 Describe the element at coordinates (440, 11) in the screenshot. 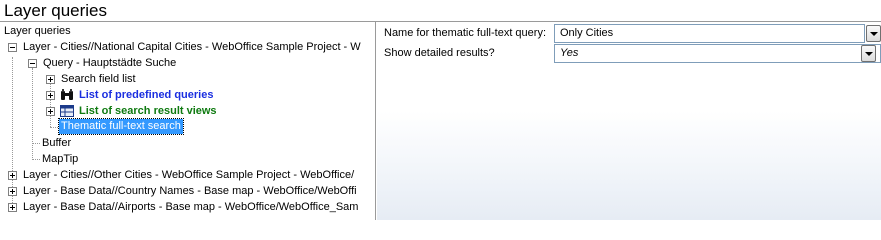

I see `panel-title: Layer queries` at that location.